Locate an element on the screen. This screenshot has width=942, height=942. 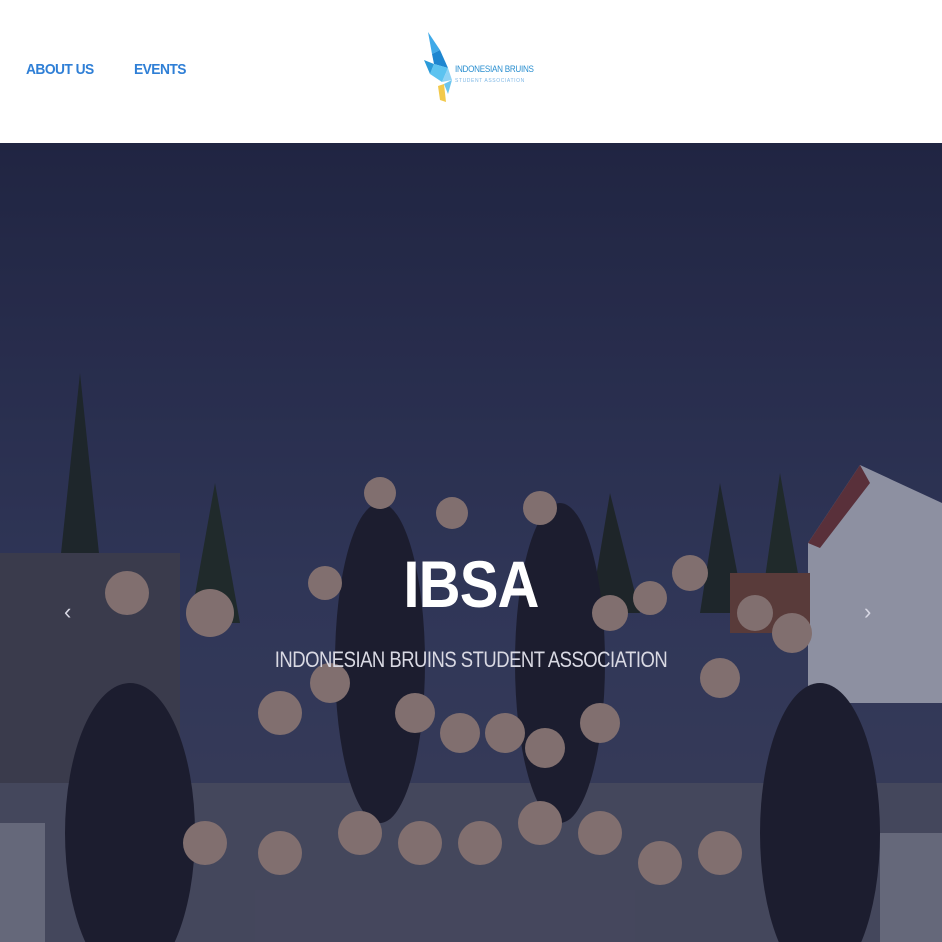
nav-link-events: EVENTS is located at coordinates (160, 69).